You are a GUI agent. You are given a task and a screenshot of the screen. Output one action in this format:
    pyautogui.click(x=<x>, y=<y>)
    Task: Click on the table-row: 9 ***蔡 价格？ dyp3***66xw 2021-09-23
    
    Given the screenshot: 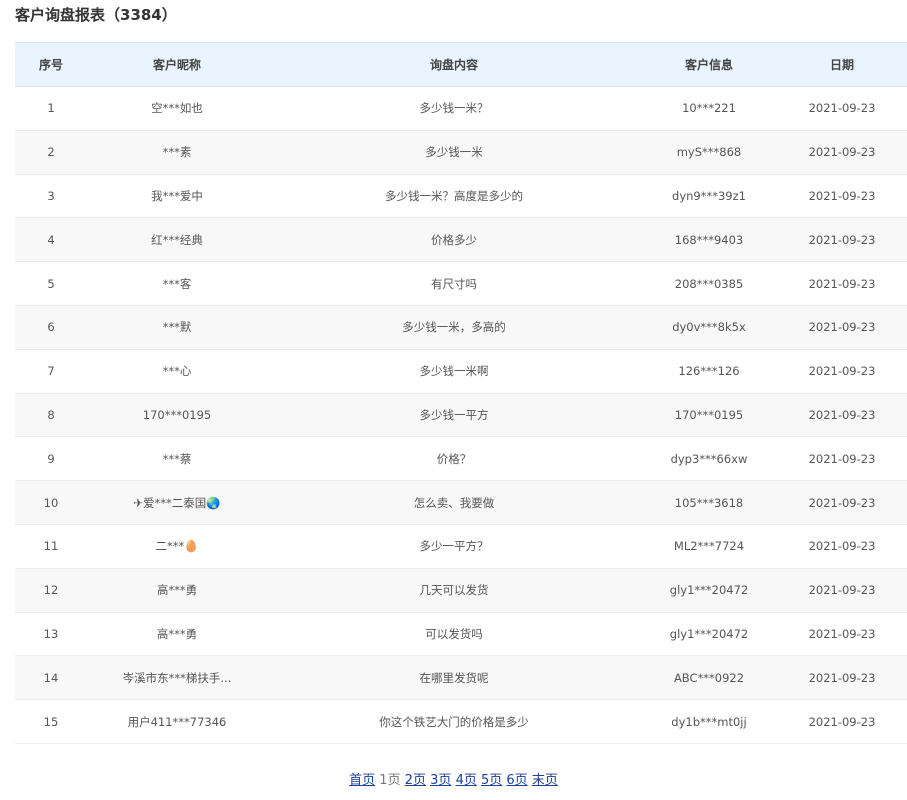 What is the action you would take?
    pyautogui.click(x=461, y=459)
    